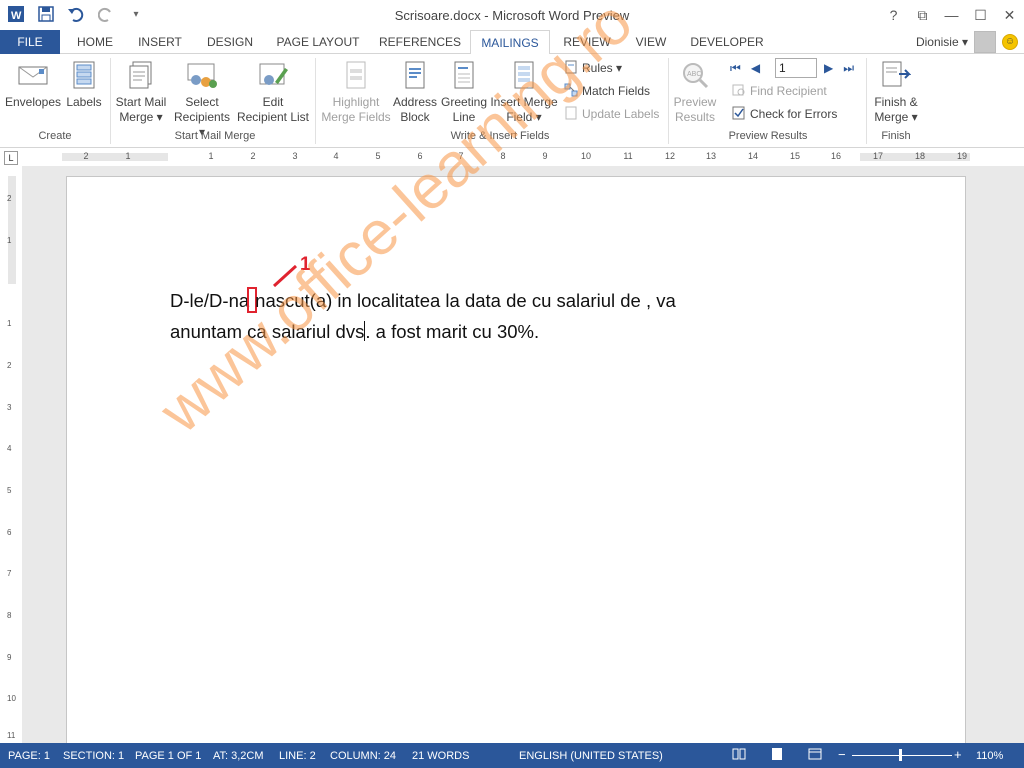  Describe the element at coordinates (794, 156) in the screenshot. I see `ruler-label: 15` at that location.